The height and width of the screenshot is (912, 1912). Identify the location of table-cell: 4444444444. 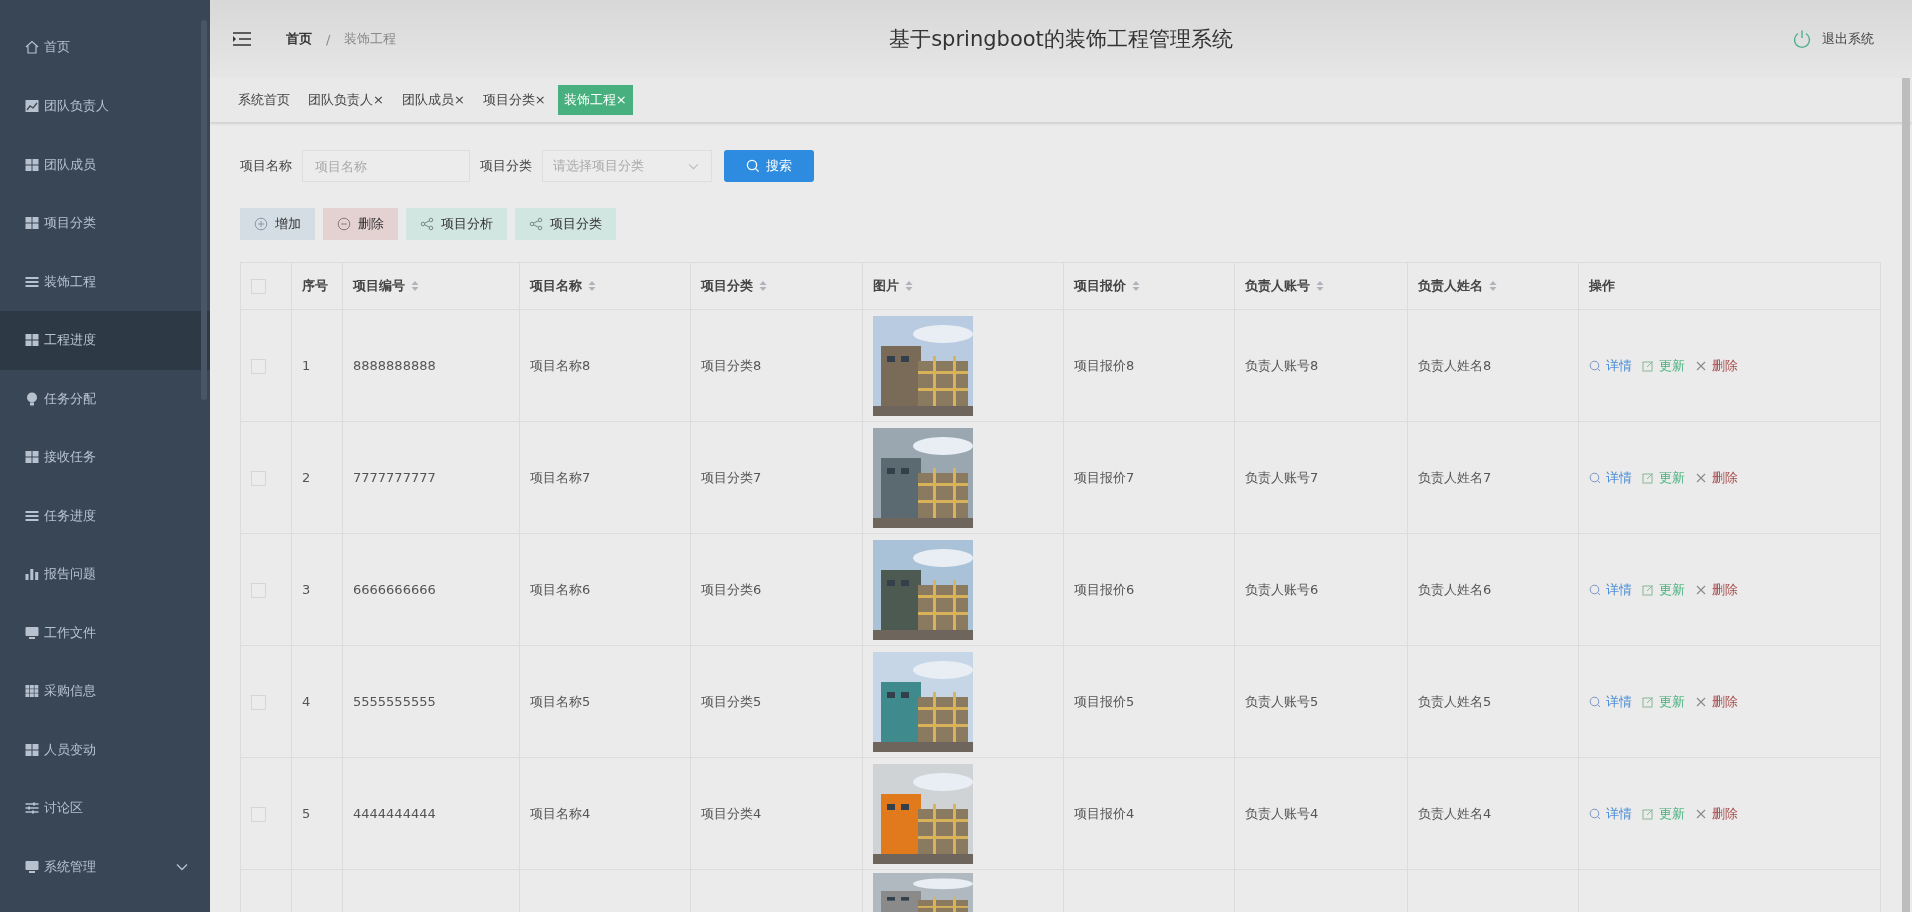
(394, 813).